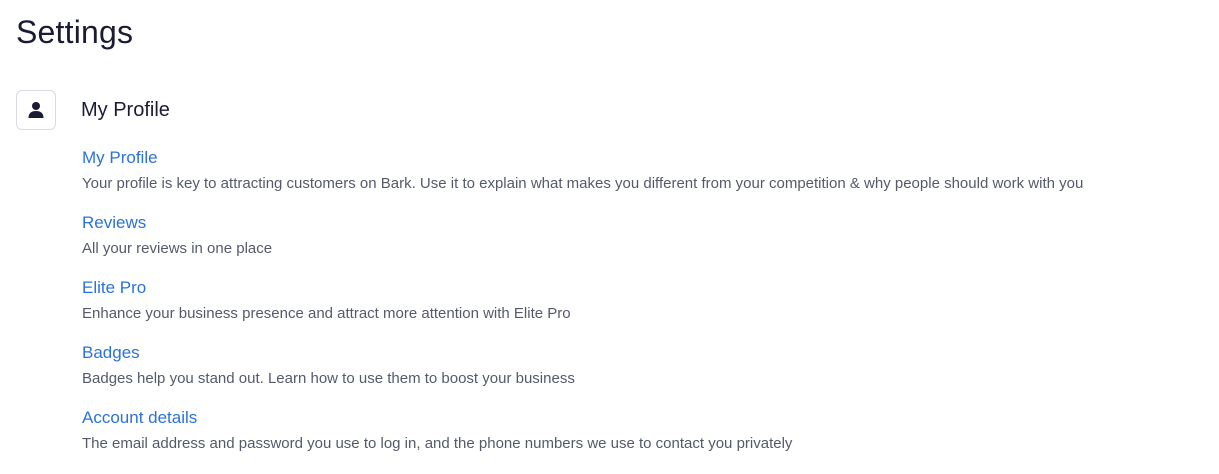 The height and width of the screenshot is (474, 1219). Describe the element at coordinates (582, 158) in the screenshot. I see `my-profile-link: My Profile` at that location.